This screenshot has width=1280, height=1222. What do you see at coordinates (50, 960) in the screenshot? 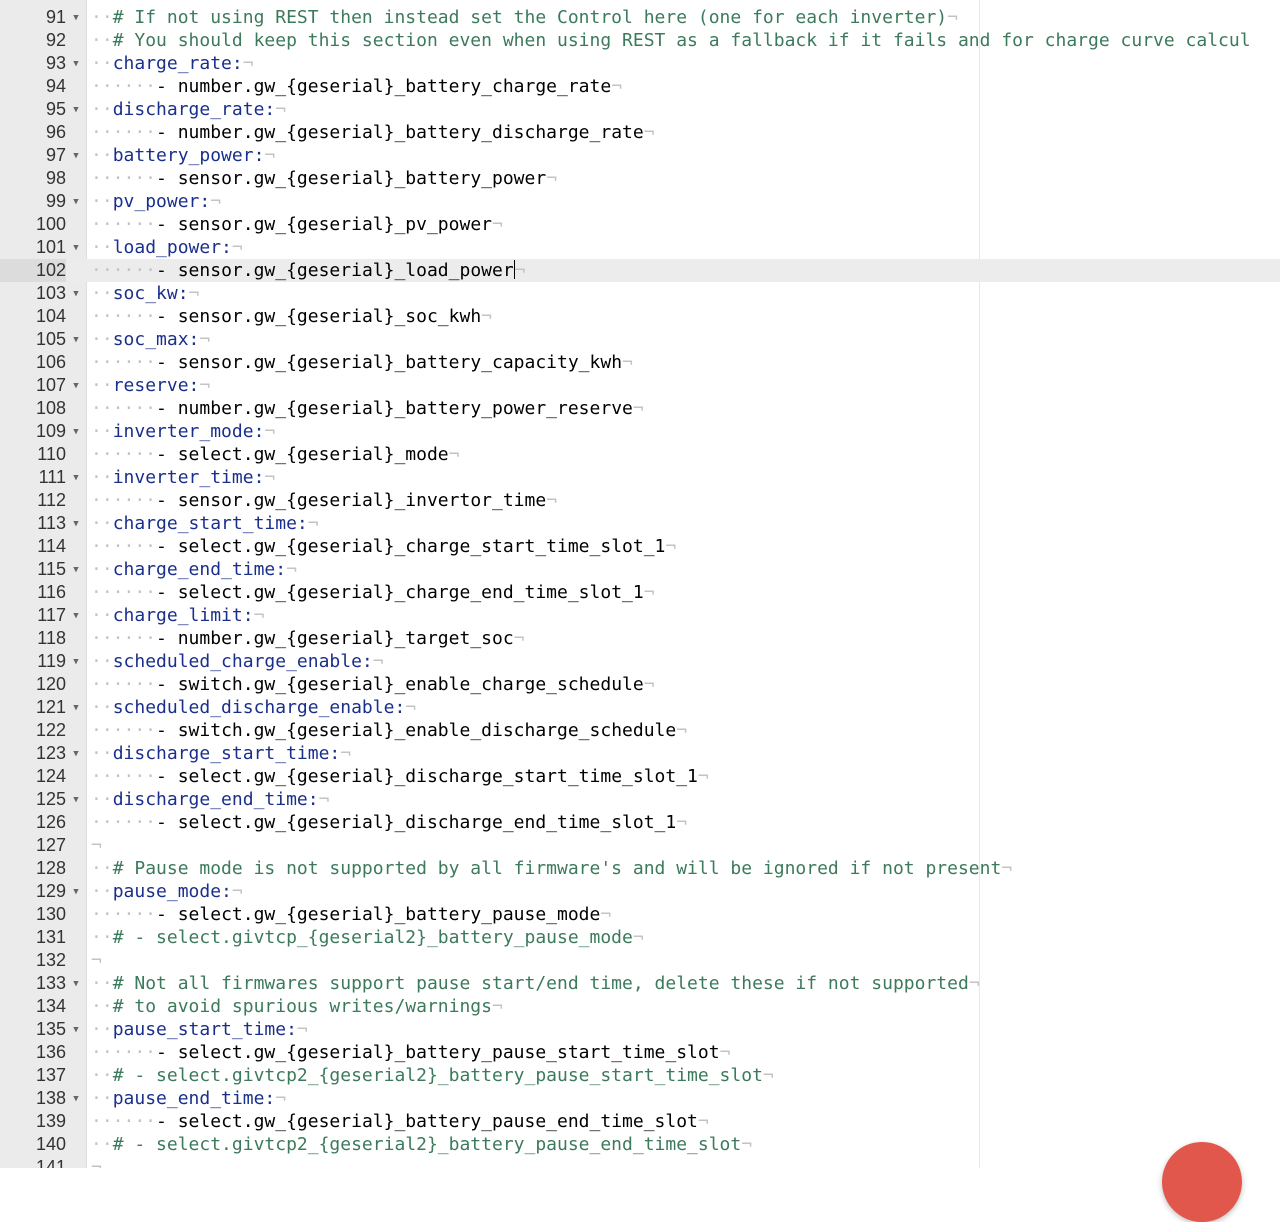
I see `line-number: 132` at bounding box center [50, 960].